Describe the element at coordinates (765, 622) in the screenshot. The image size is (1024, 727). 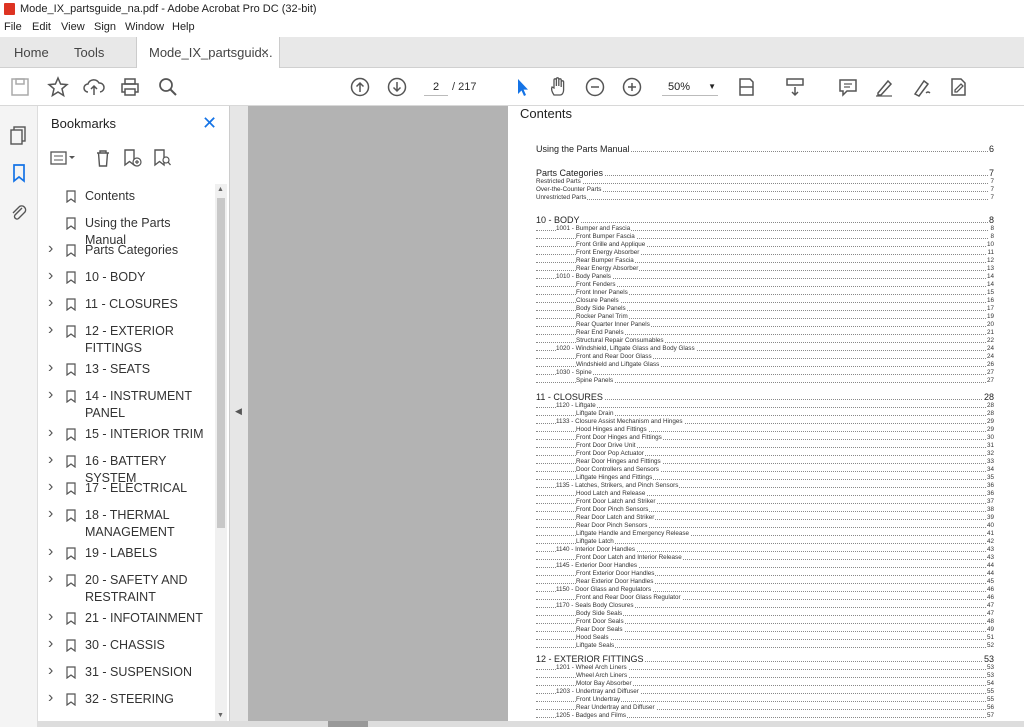
I see `toc-entry: Front Door Seals 48` at that location.